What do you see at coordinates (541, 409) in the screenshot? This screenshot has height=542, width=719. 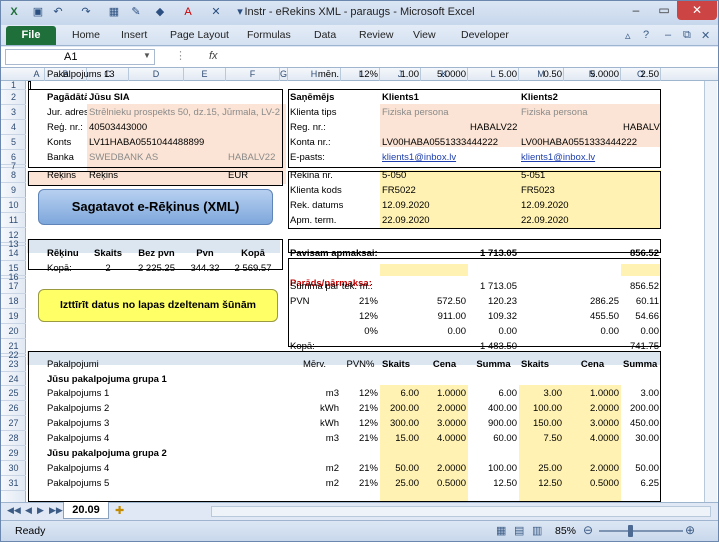 I see `client2-qty: 100.00` at bounding box center [541, 409].